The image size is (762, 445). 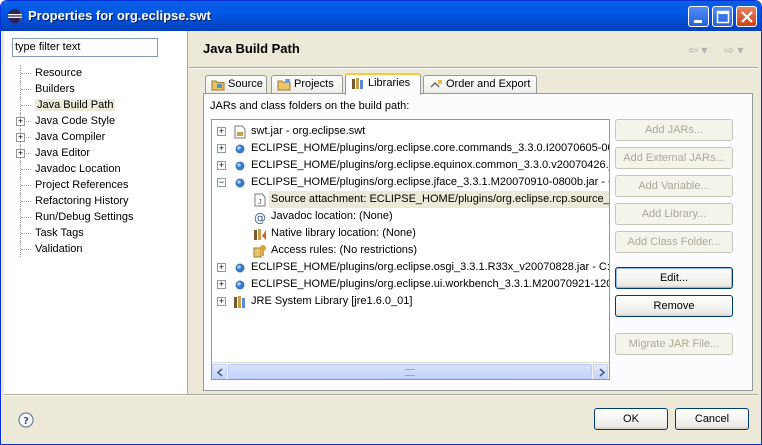 What do you see at coordinates (344, 250) in the screenshot?
I see `library-entry-text: Access rules: (No restrictions)` at bounding box center [344, 250].